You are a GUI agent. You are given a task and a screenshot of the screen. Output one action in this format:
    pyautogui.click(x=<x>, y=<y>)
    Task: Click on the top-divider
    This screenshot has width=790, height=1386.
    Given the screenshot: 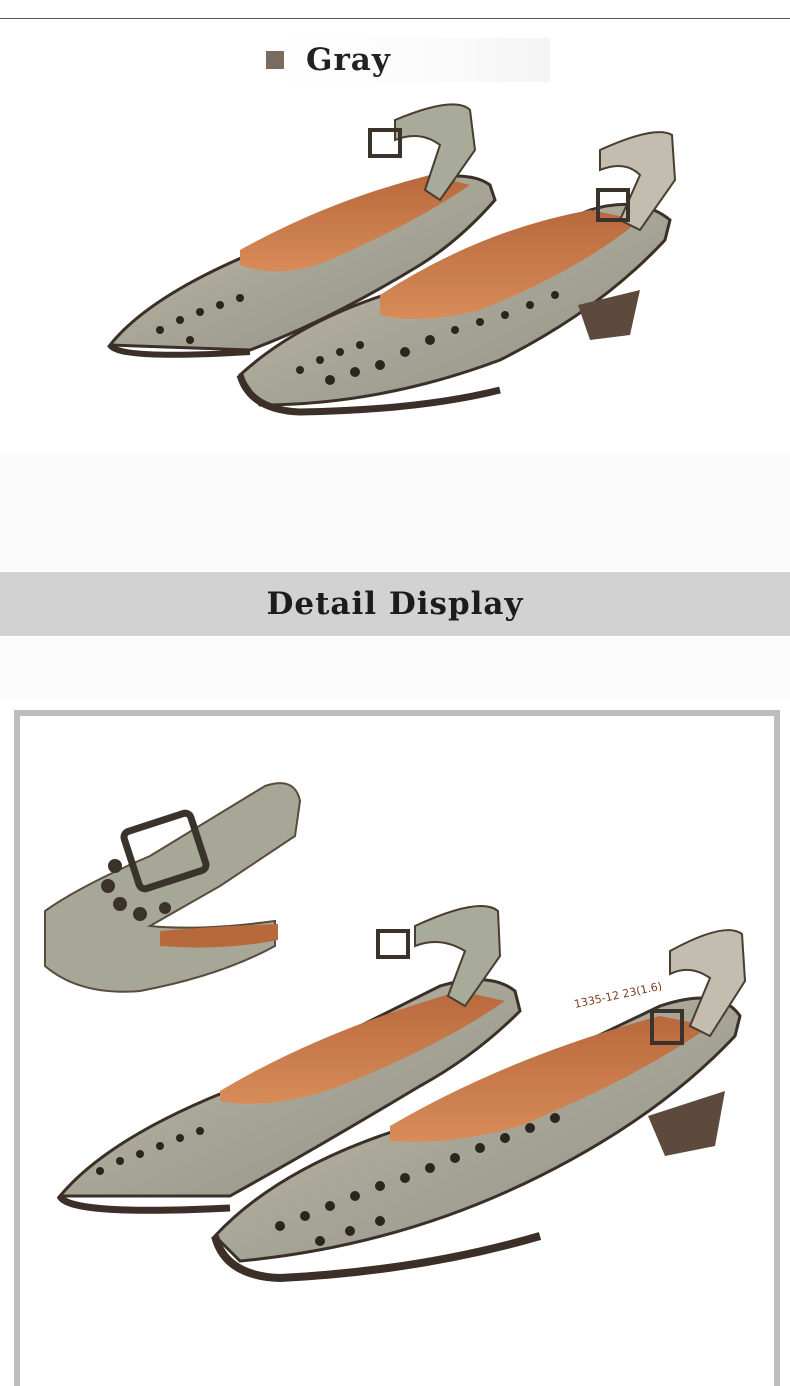 What is the action you would take?
    pyautogui.click(x=395, y=18)
    